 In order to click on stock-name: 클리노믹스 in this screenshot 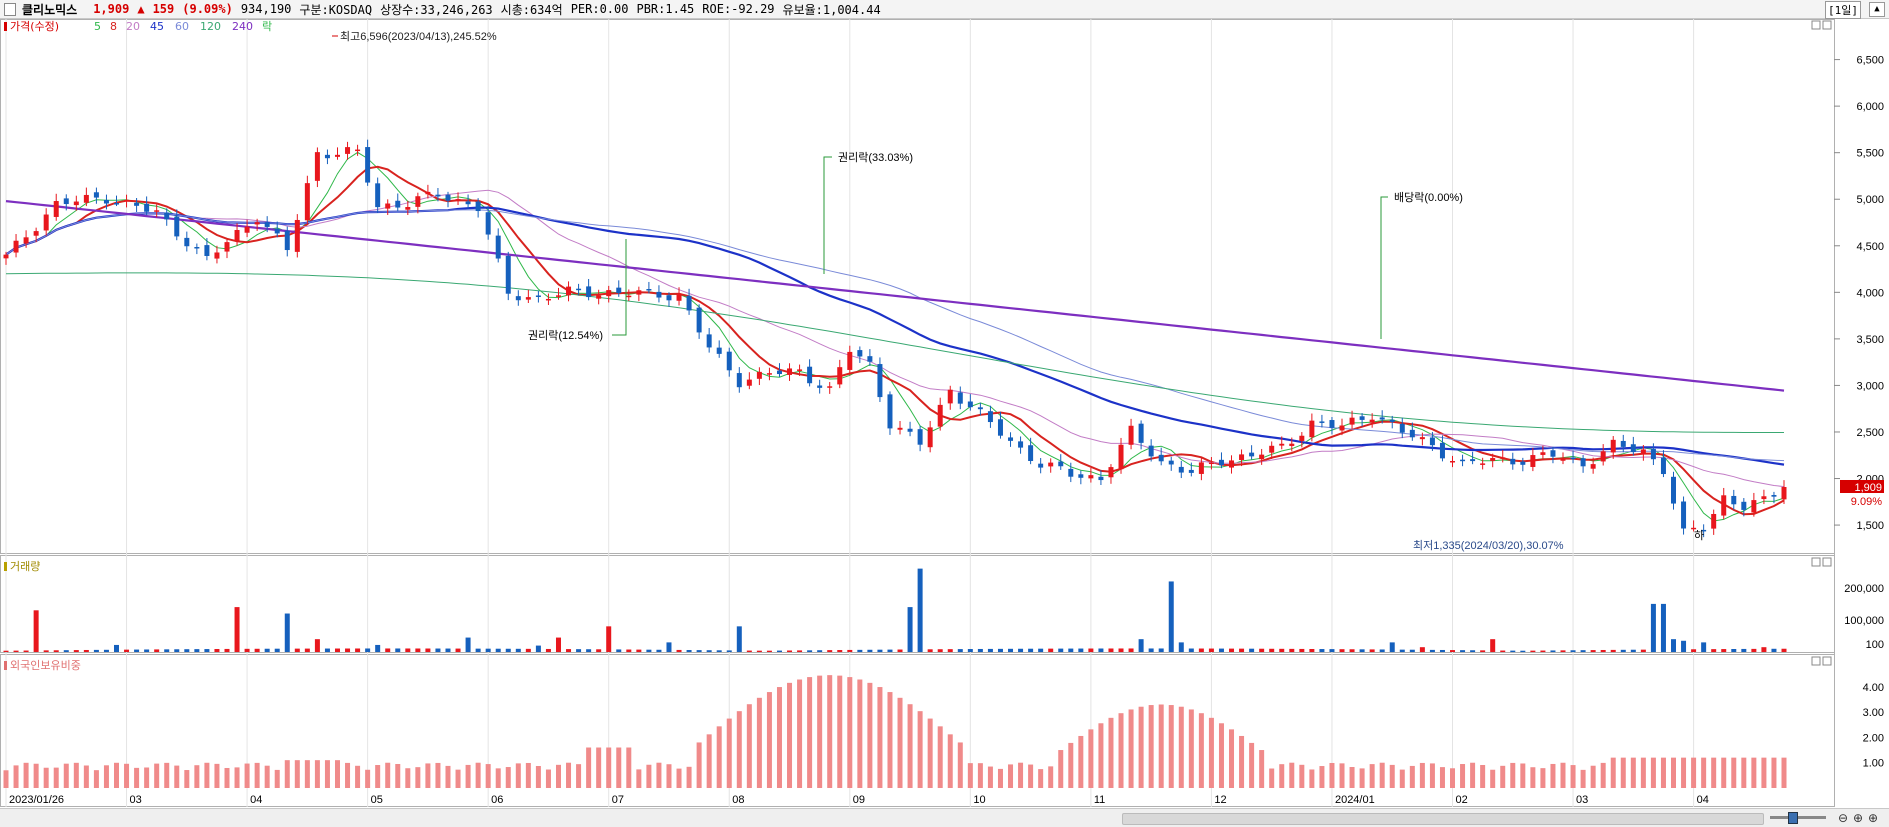, I will do `click(49, 9)`.